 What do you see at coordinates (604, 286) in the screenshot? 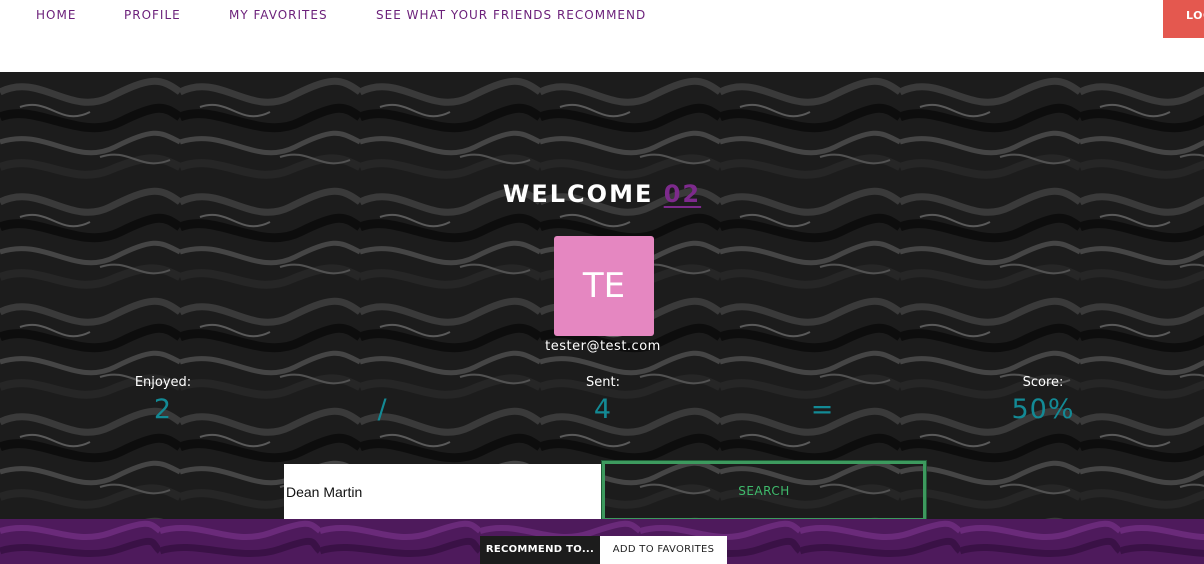
I see `avatar: TE` at bounding box center [604, 286].